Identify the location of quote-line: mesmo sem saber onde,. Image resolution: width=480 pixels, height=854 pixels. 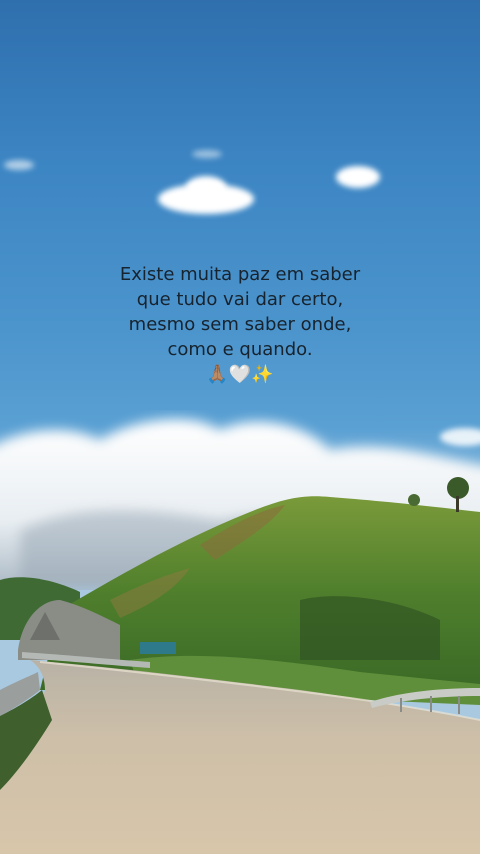
(240, 324).